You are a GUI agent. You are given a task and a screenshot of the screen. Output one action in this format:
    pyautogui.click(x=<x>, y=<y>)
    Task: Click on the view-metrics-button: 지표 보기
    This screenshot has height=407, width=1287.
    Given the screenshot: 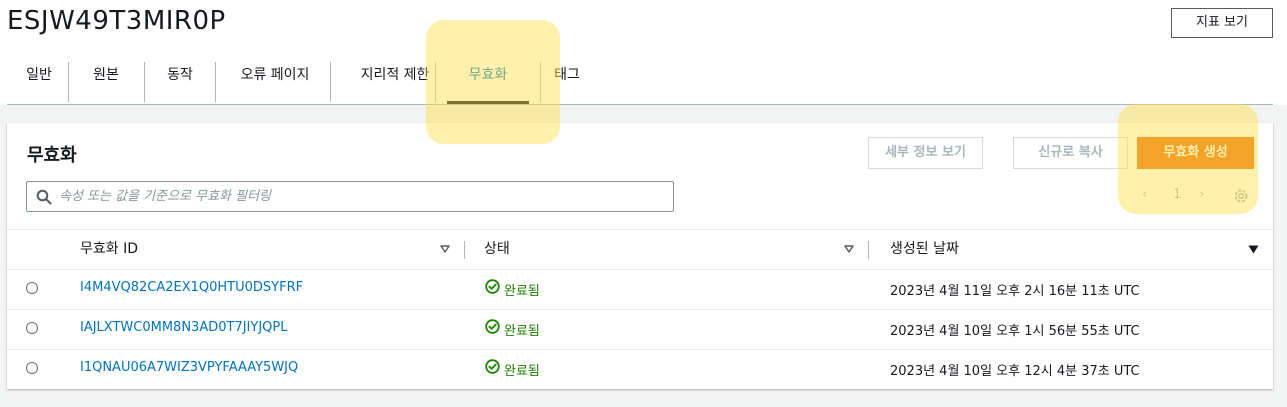 What is the action you would take?
    pyautogui.click(x=1222, y=23)
    